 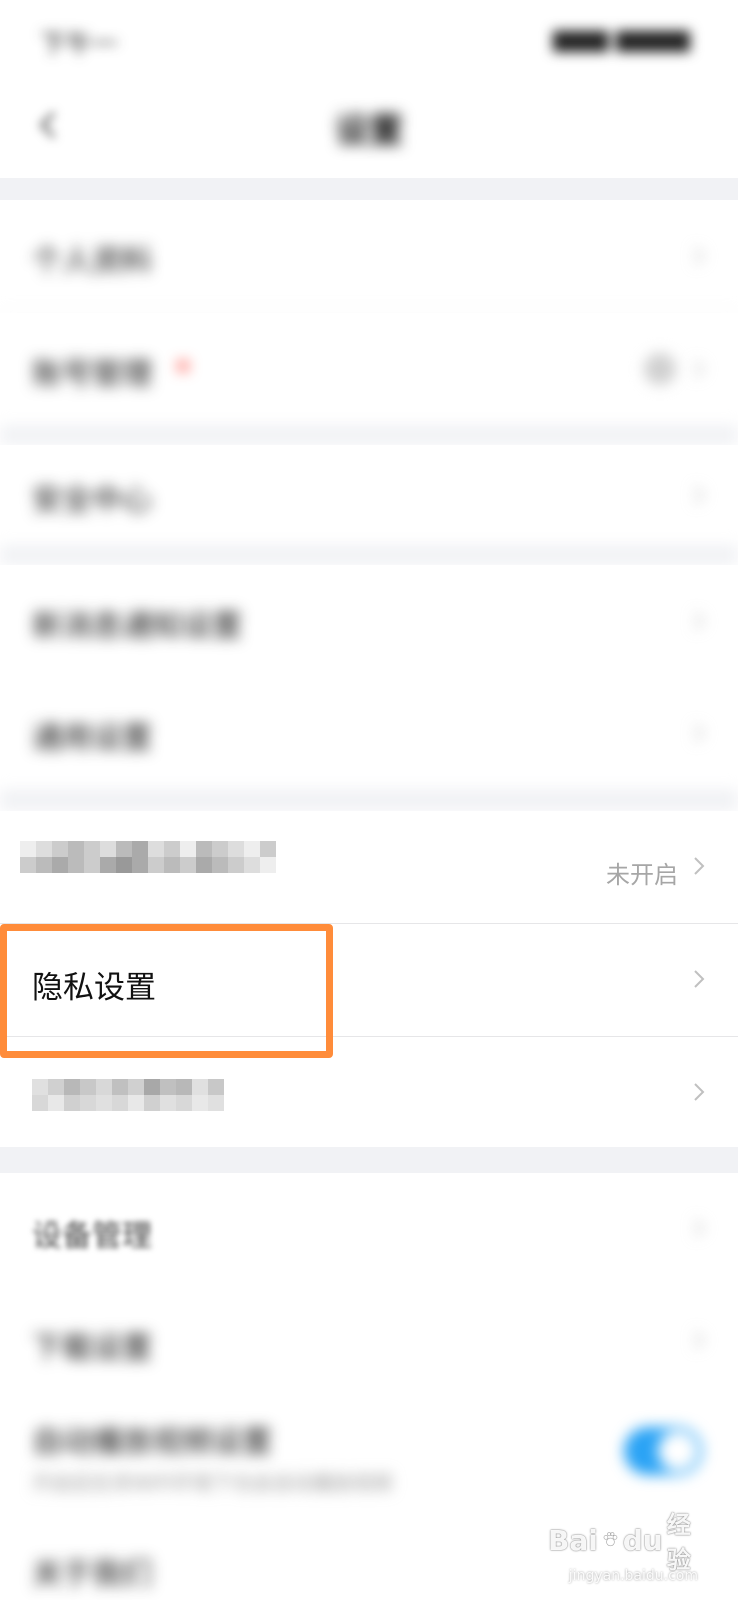 I want to click on settings-row-mosaic: 未开启, so click(x=369, y=867).